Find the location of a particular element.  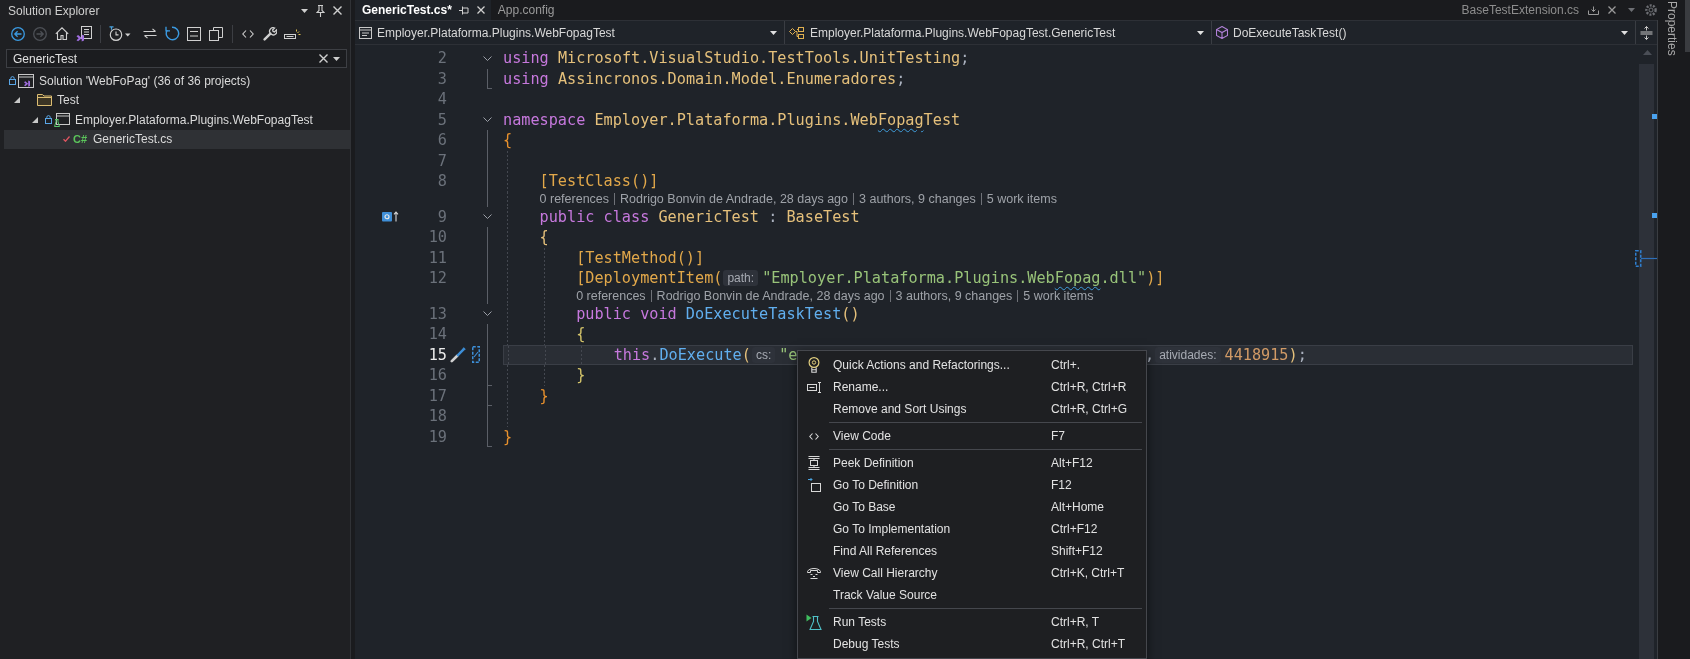

line-number: 17 is located at coordinates (437, 395).